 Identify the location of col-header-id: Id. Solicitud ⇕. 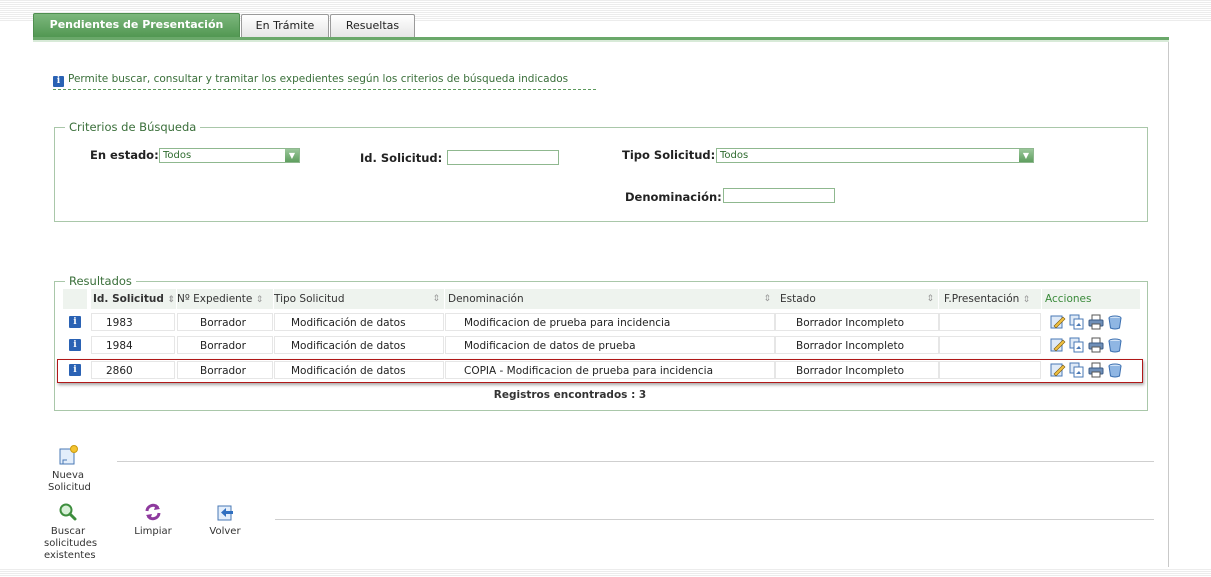
(133, 299).